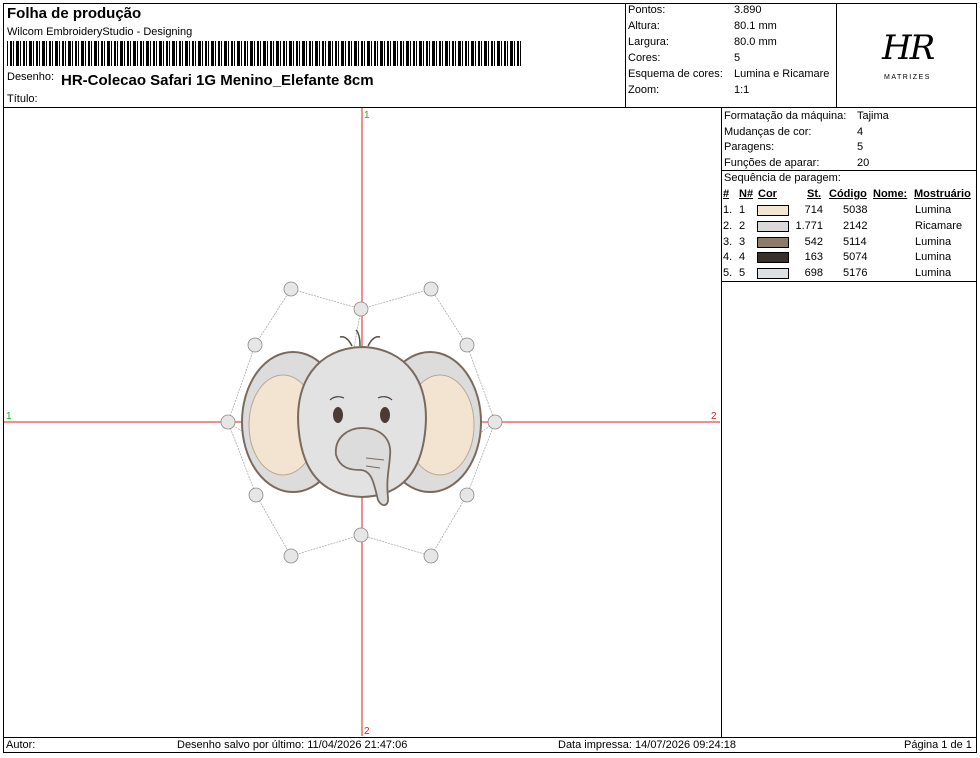  I want to click on head, so click(362, 422).